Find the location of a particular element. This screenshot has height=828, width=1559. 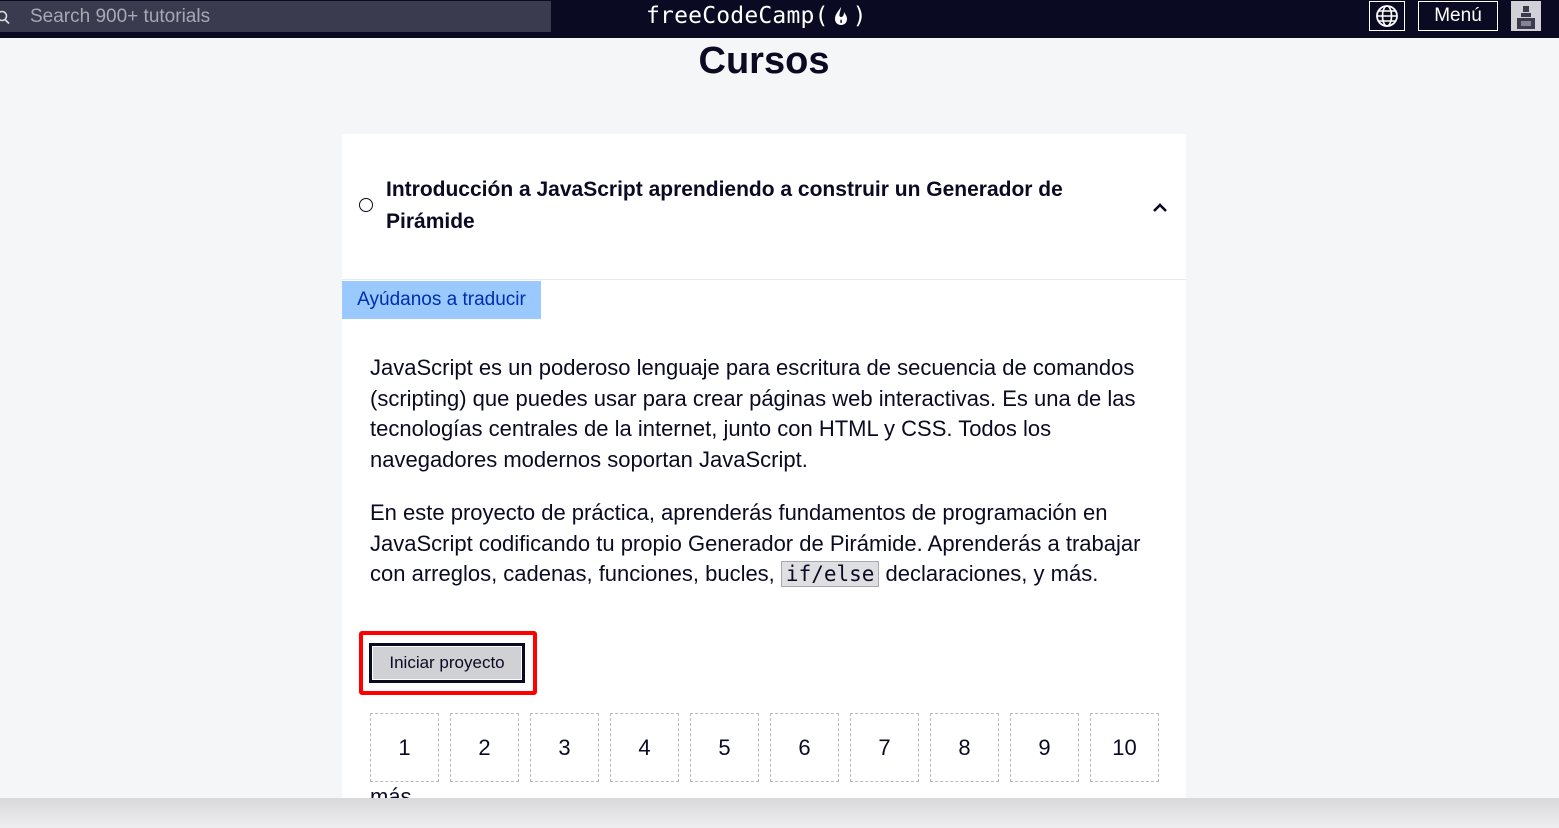

step-link: 9 is located at coordinates (1044, 747).